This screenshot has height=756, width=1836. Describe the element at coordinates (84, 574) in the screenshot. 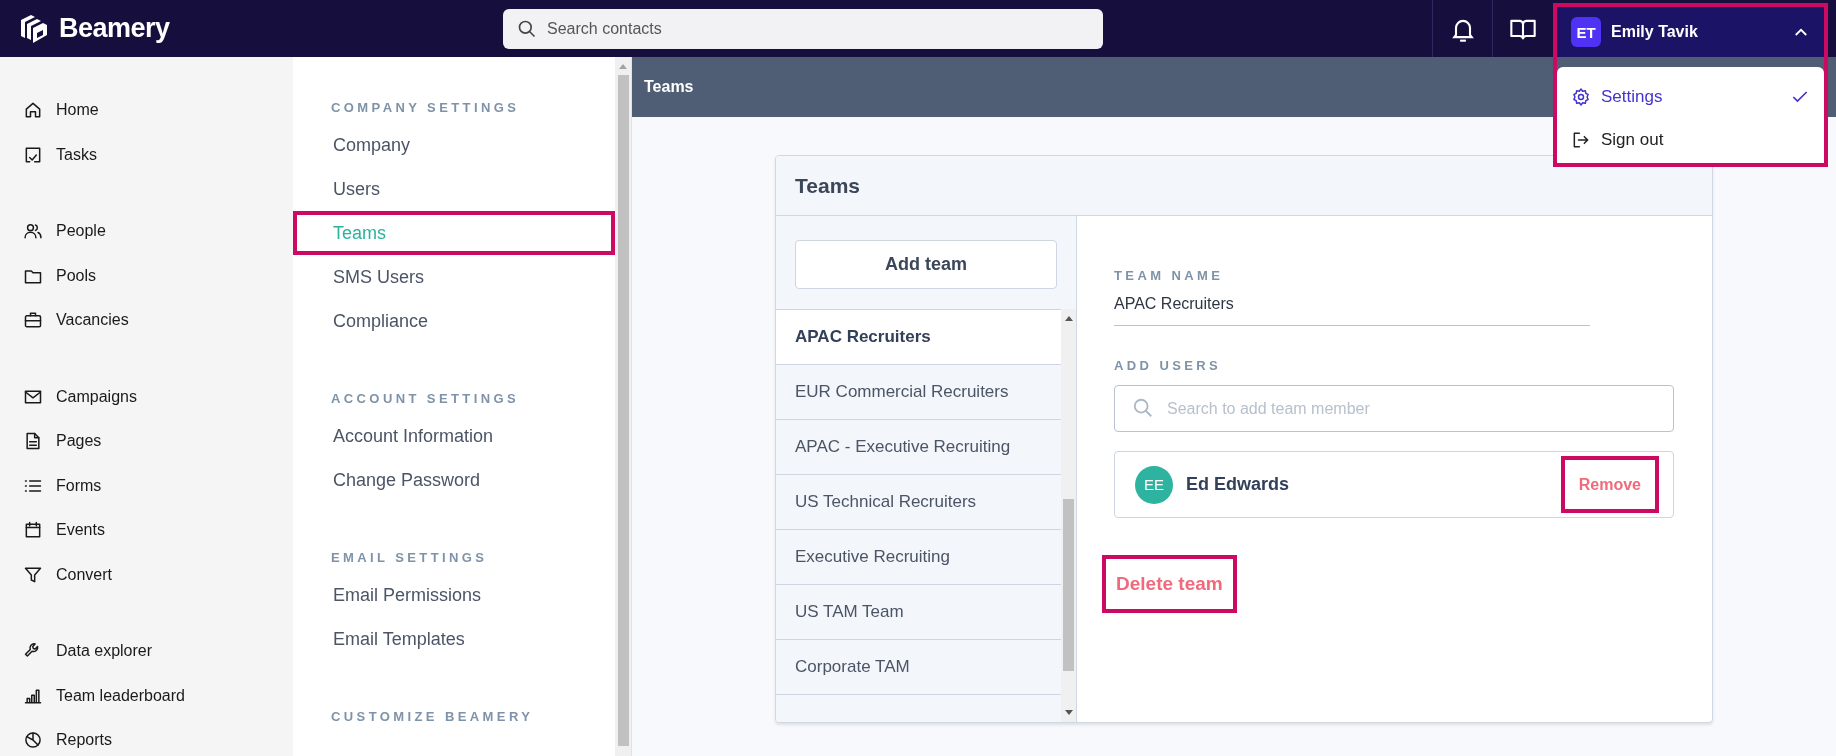

I see `sidebar-item-label: Convert` at that location.